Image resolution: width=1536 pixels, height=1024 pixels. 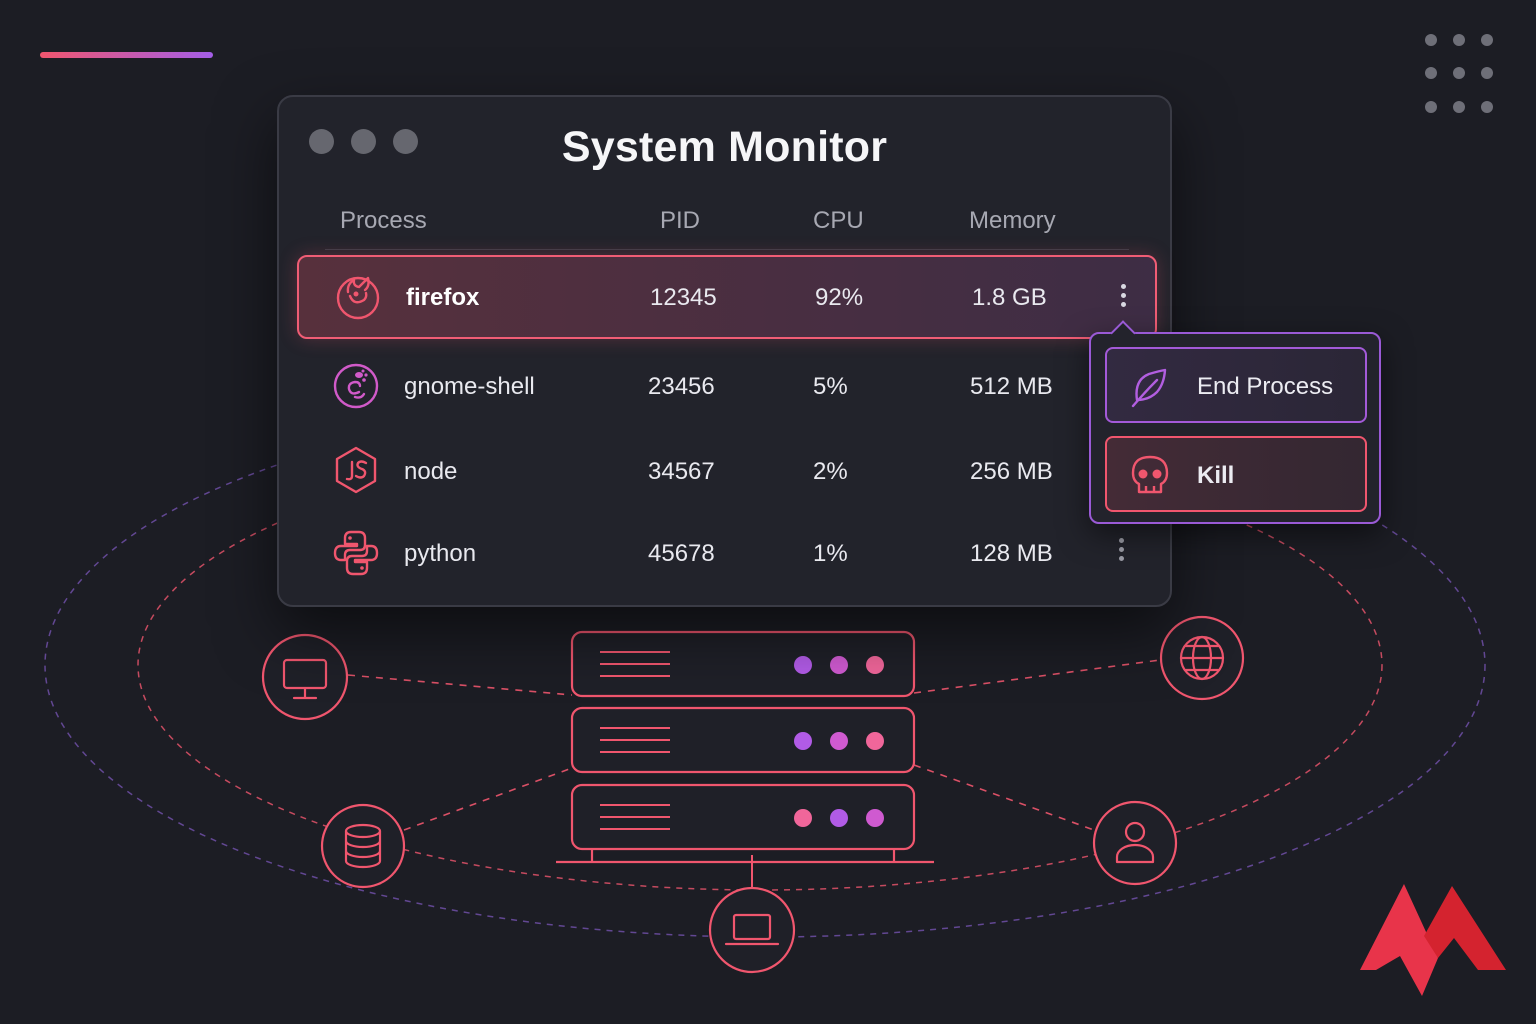 I want to click on leaf-icon, so click(x=1149, y=388).